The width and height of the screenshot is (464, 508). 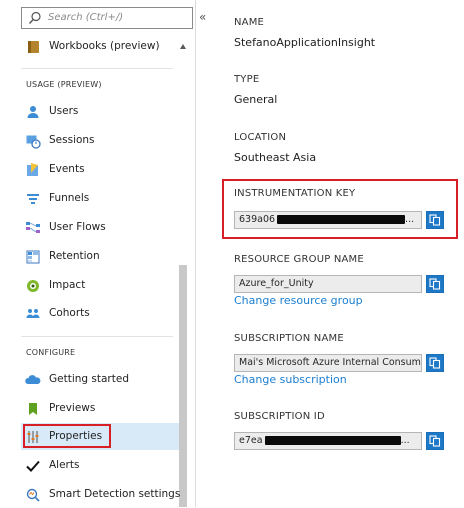 I want to click on section-usage: USAGE (PREVIEW), so click(x=64, y=84).